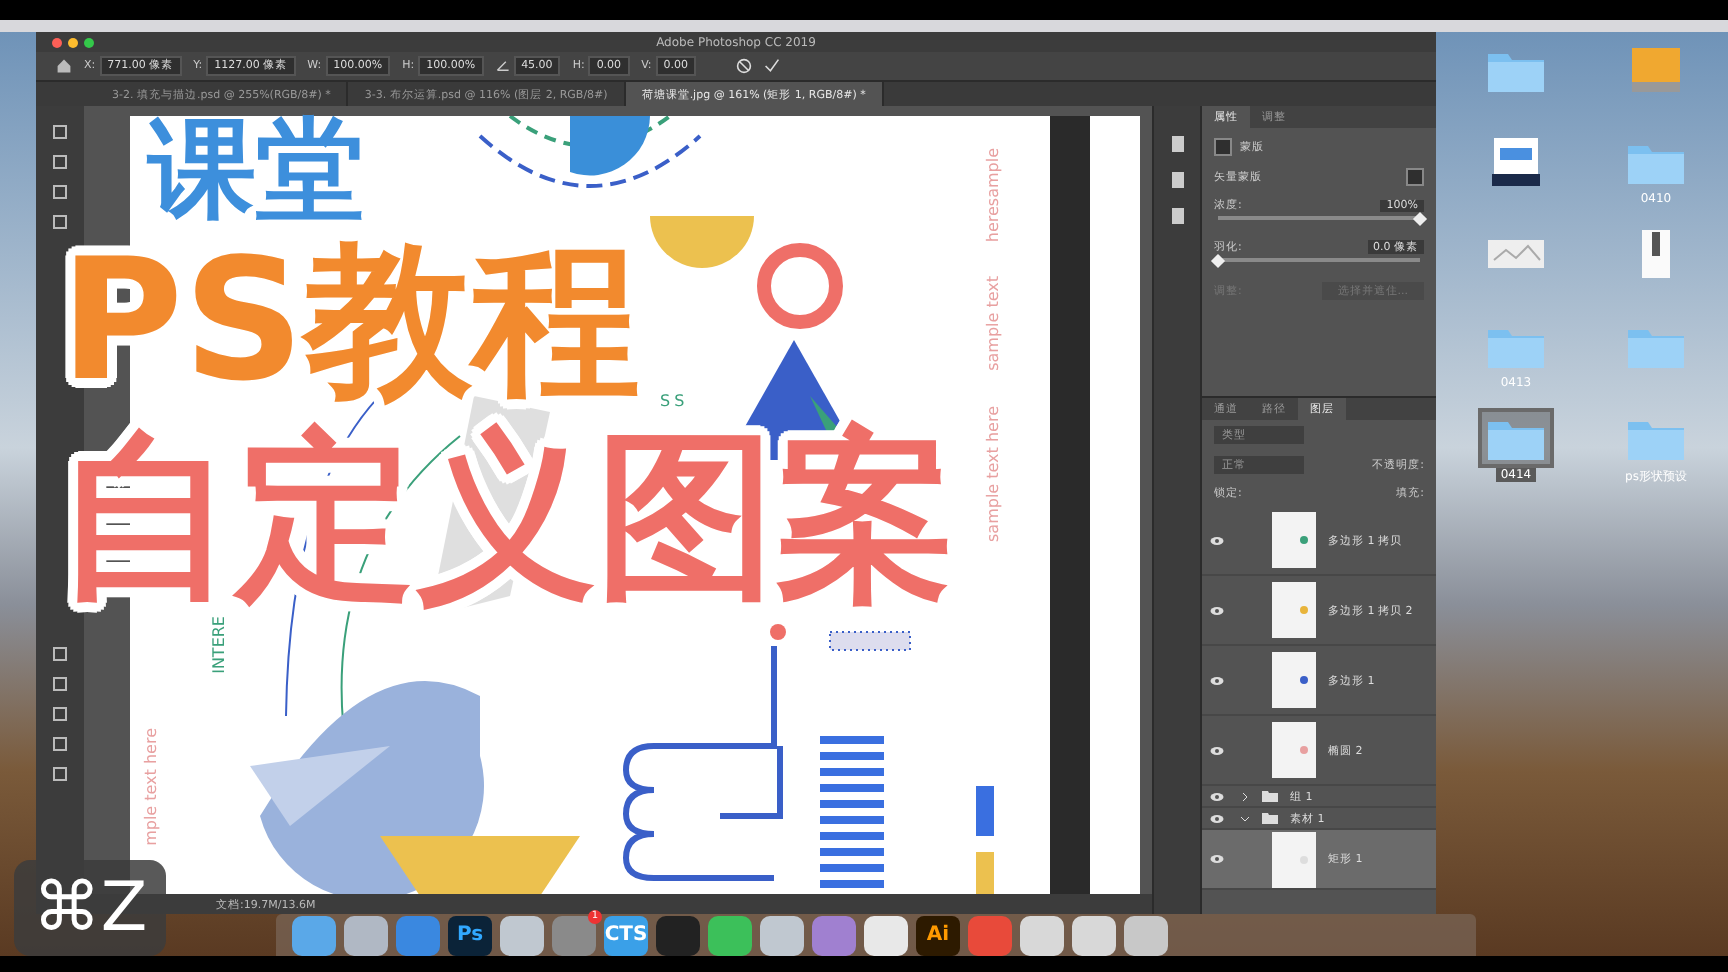  Describe the element at coordinates (993, 474) in the screenshot. I see `vertical-caption: sample text here` at that location.